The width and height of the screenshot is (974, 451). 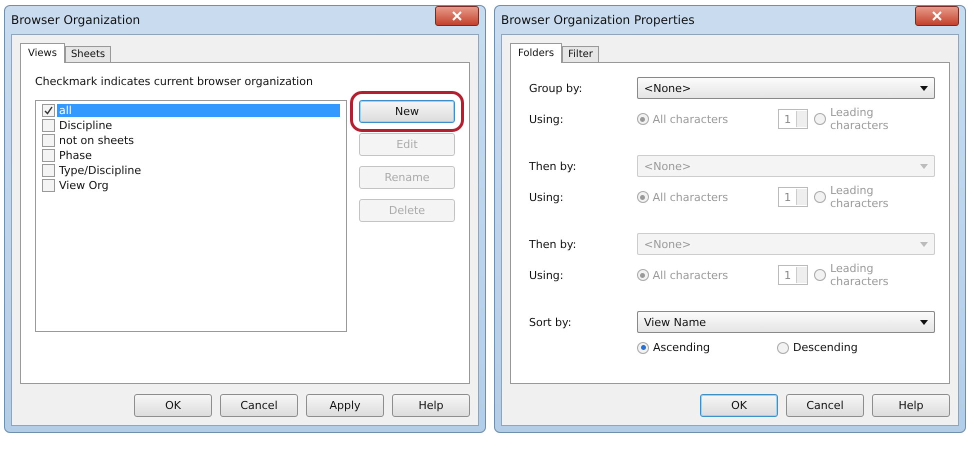 What do you see at coordinates (198, 125) in the screenshot?
I see `list-item: Discipline` at bounding box center [198, 125].